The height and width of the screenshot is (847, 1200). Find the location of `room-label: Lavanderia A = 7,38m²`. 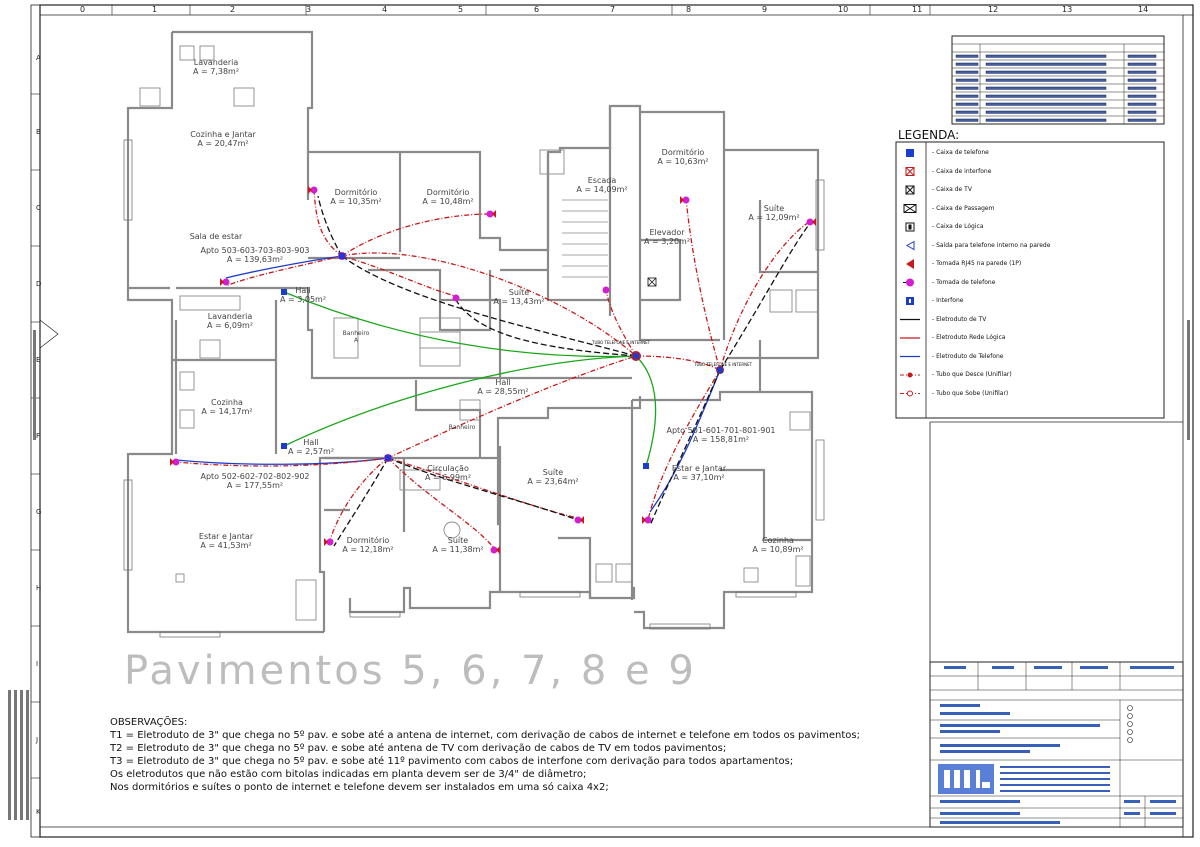

room-label: Lavanderia A = 7,38m² is located at coordinates (216, 67).